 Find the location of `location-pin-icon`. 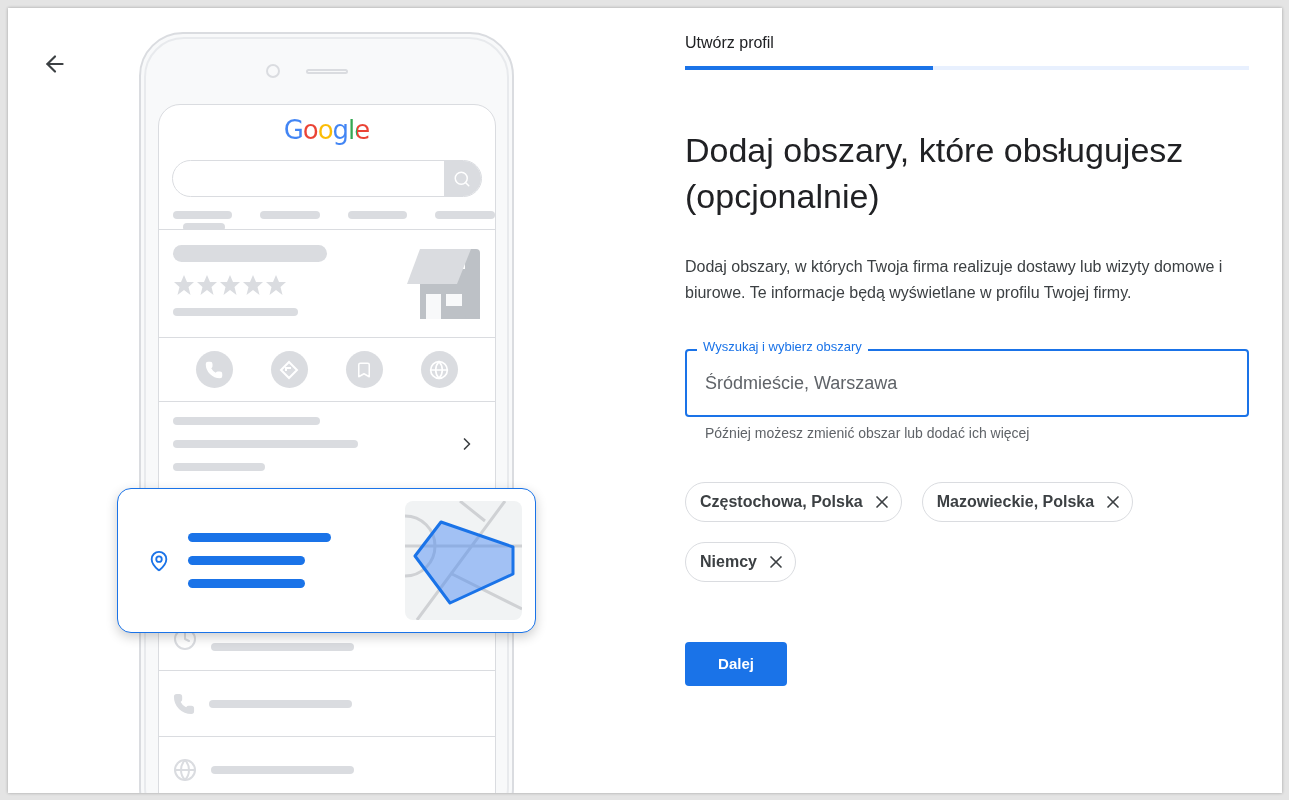

location-pin-icon is located at coordinates (159, 560).